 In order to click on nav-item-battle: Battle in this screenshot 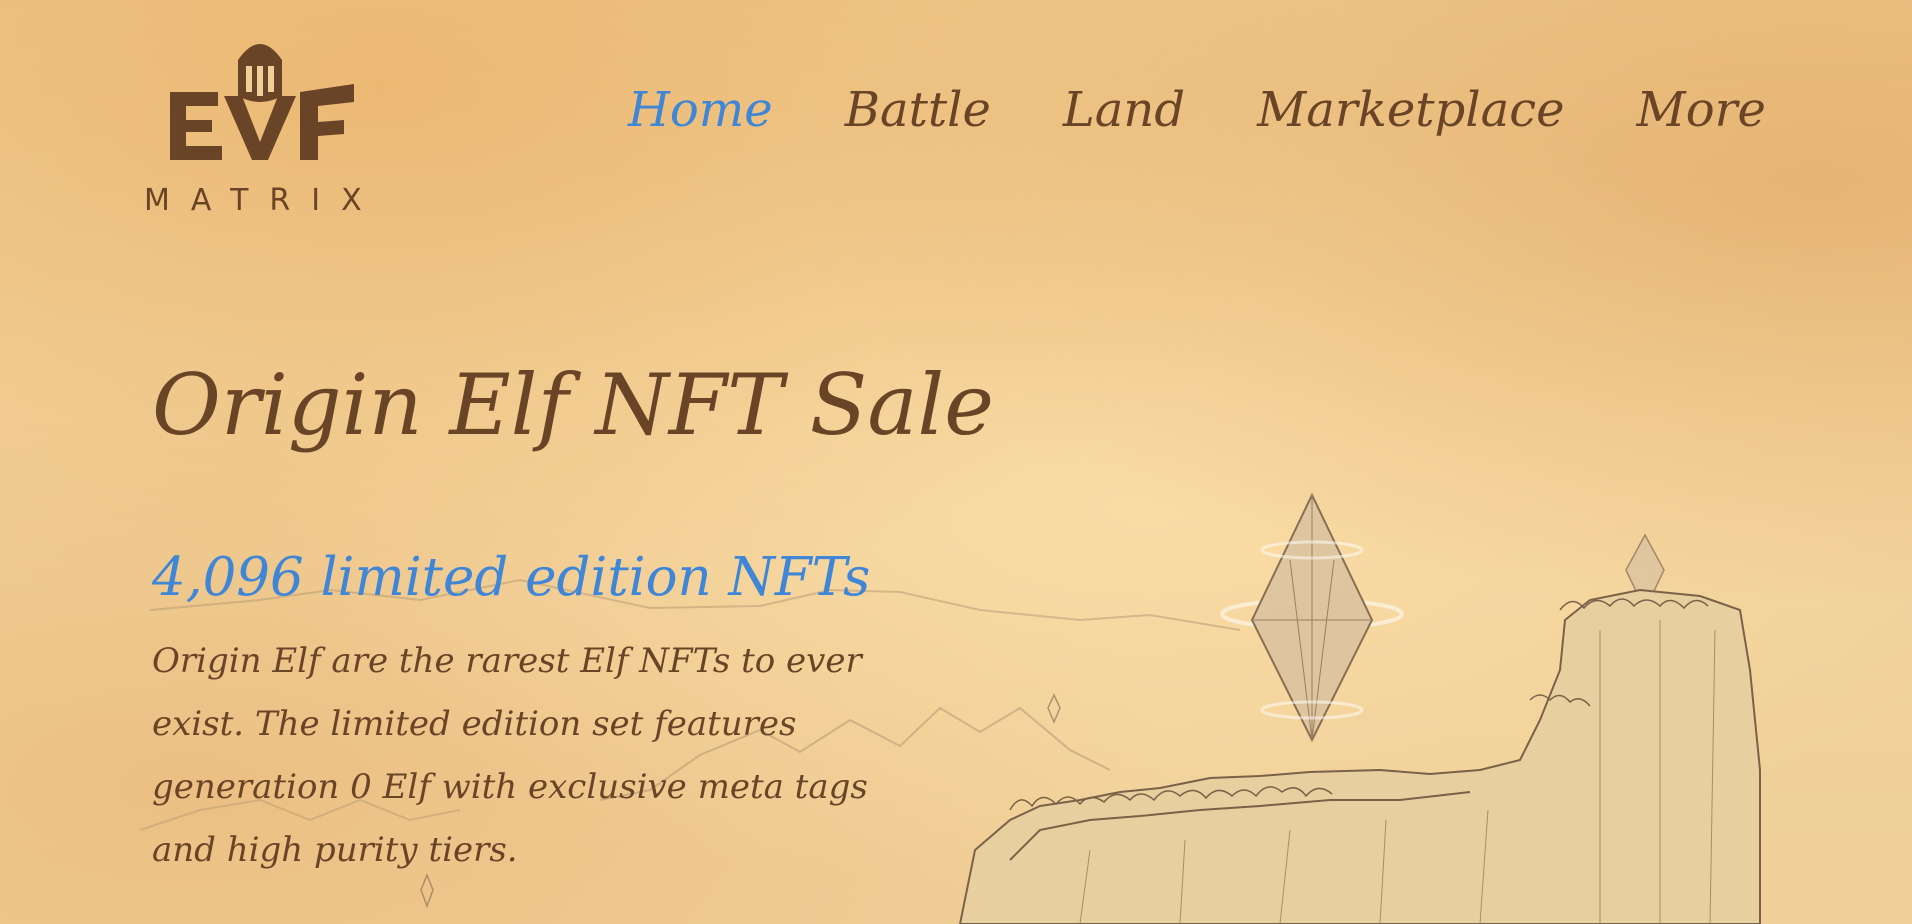, I will do `click(918, 110)`.